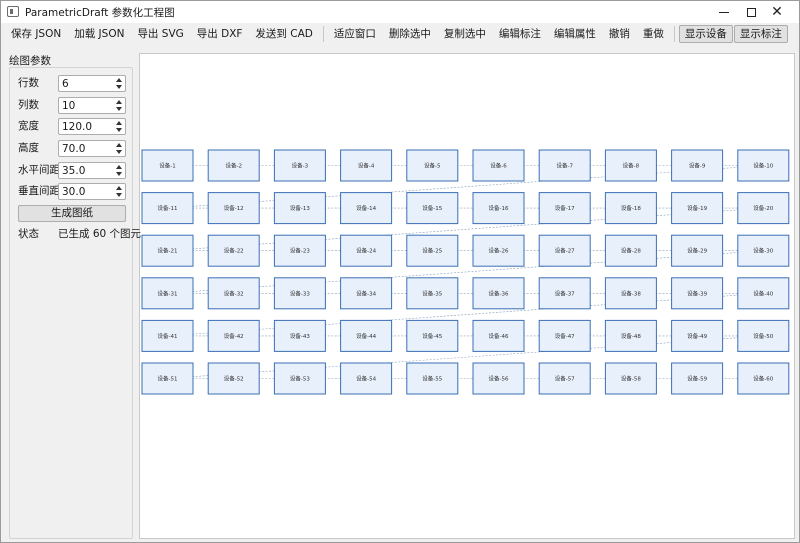 Image resolution: width=800 pixels, height=543 pixels. I want to click on device-20: 设备-20, so click(763, 208).